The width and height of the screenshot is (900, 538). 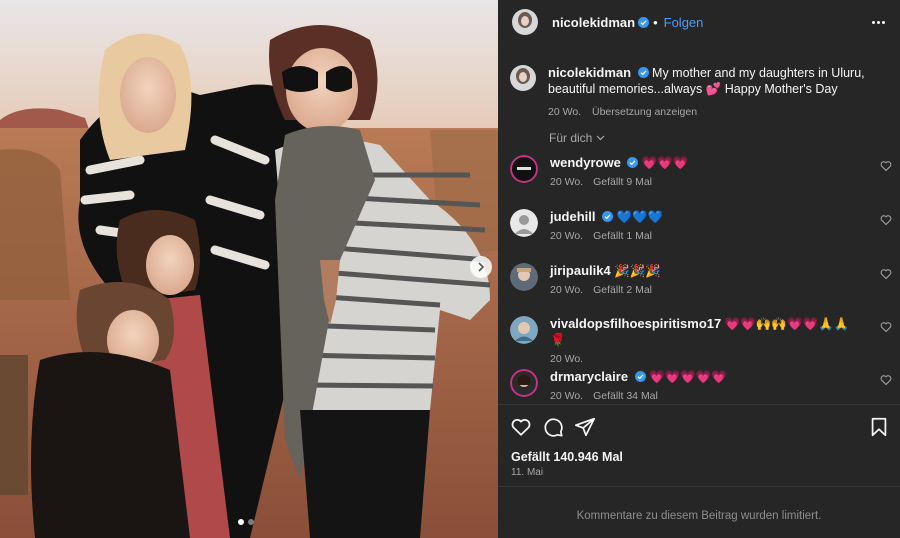 What do you see at coordinates (148, 95) in the screenshot?
I see `nicole-face` at bounding box center [148, 95].